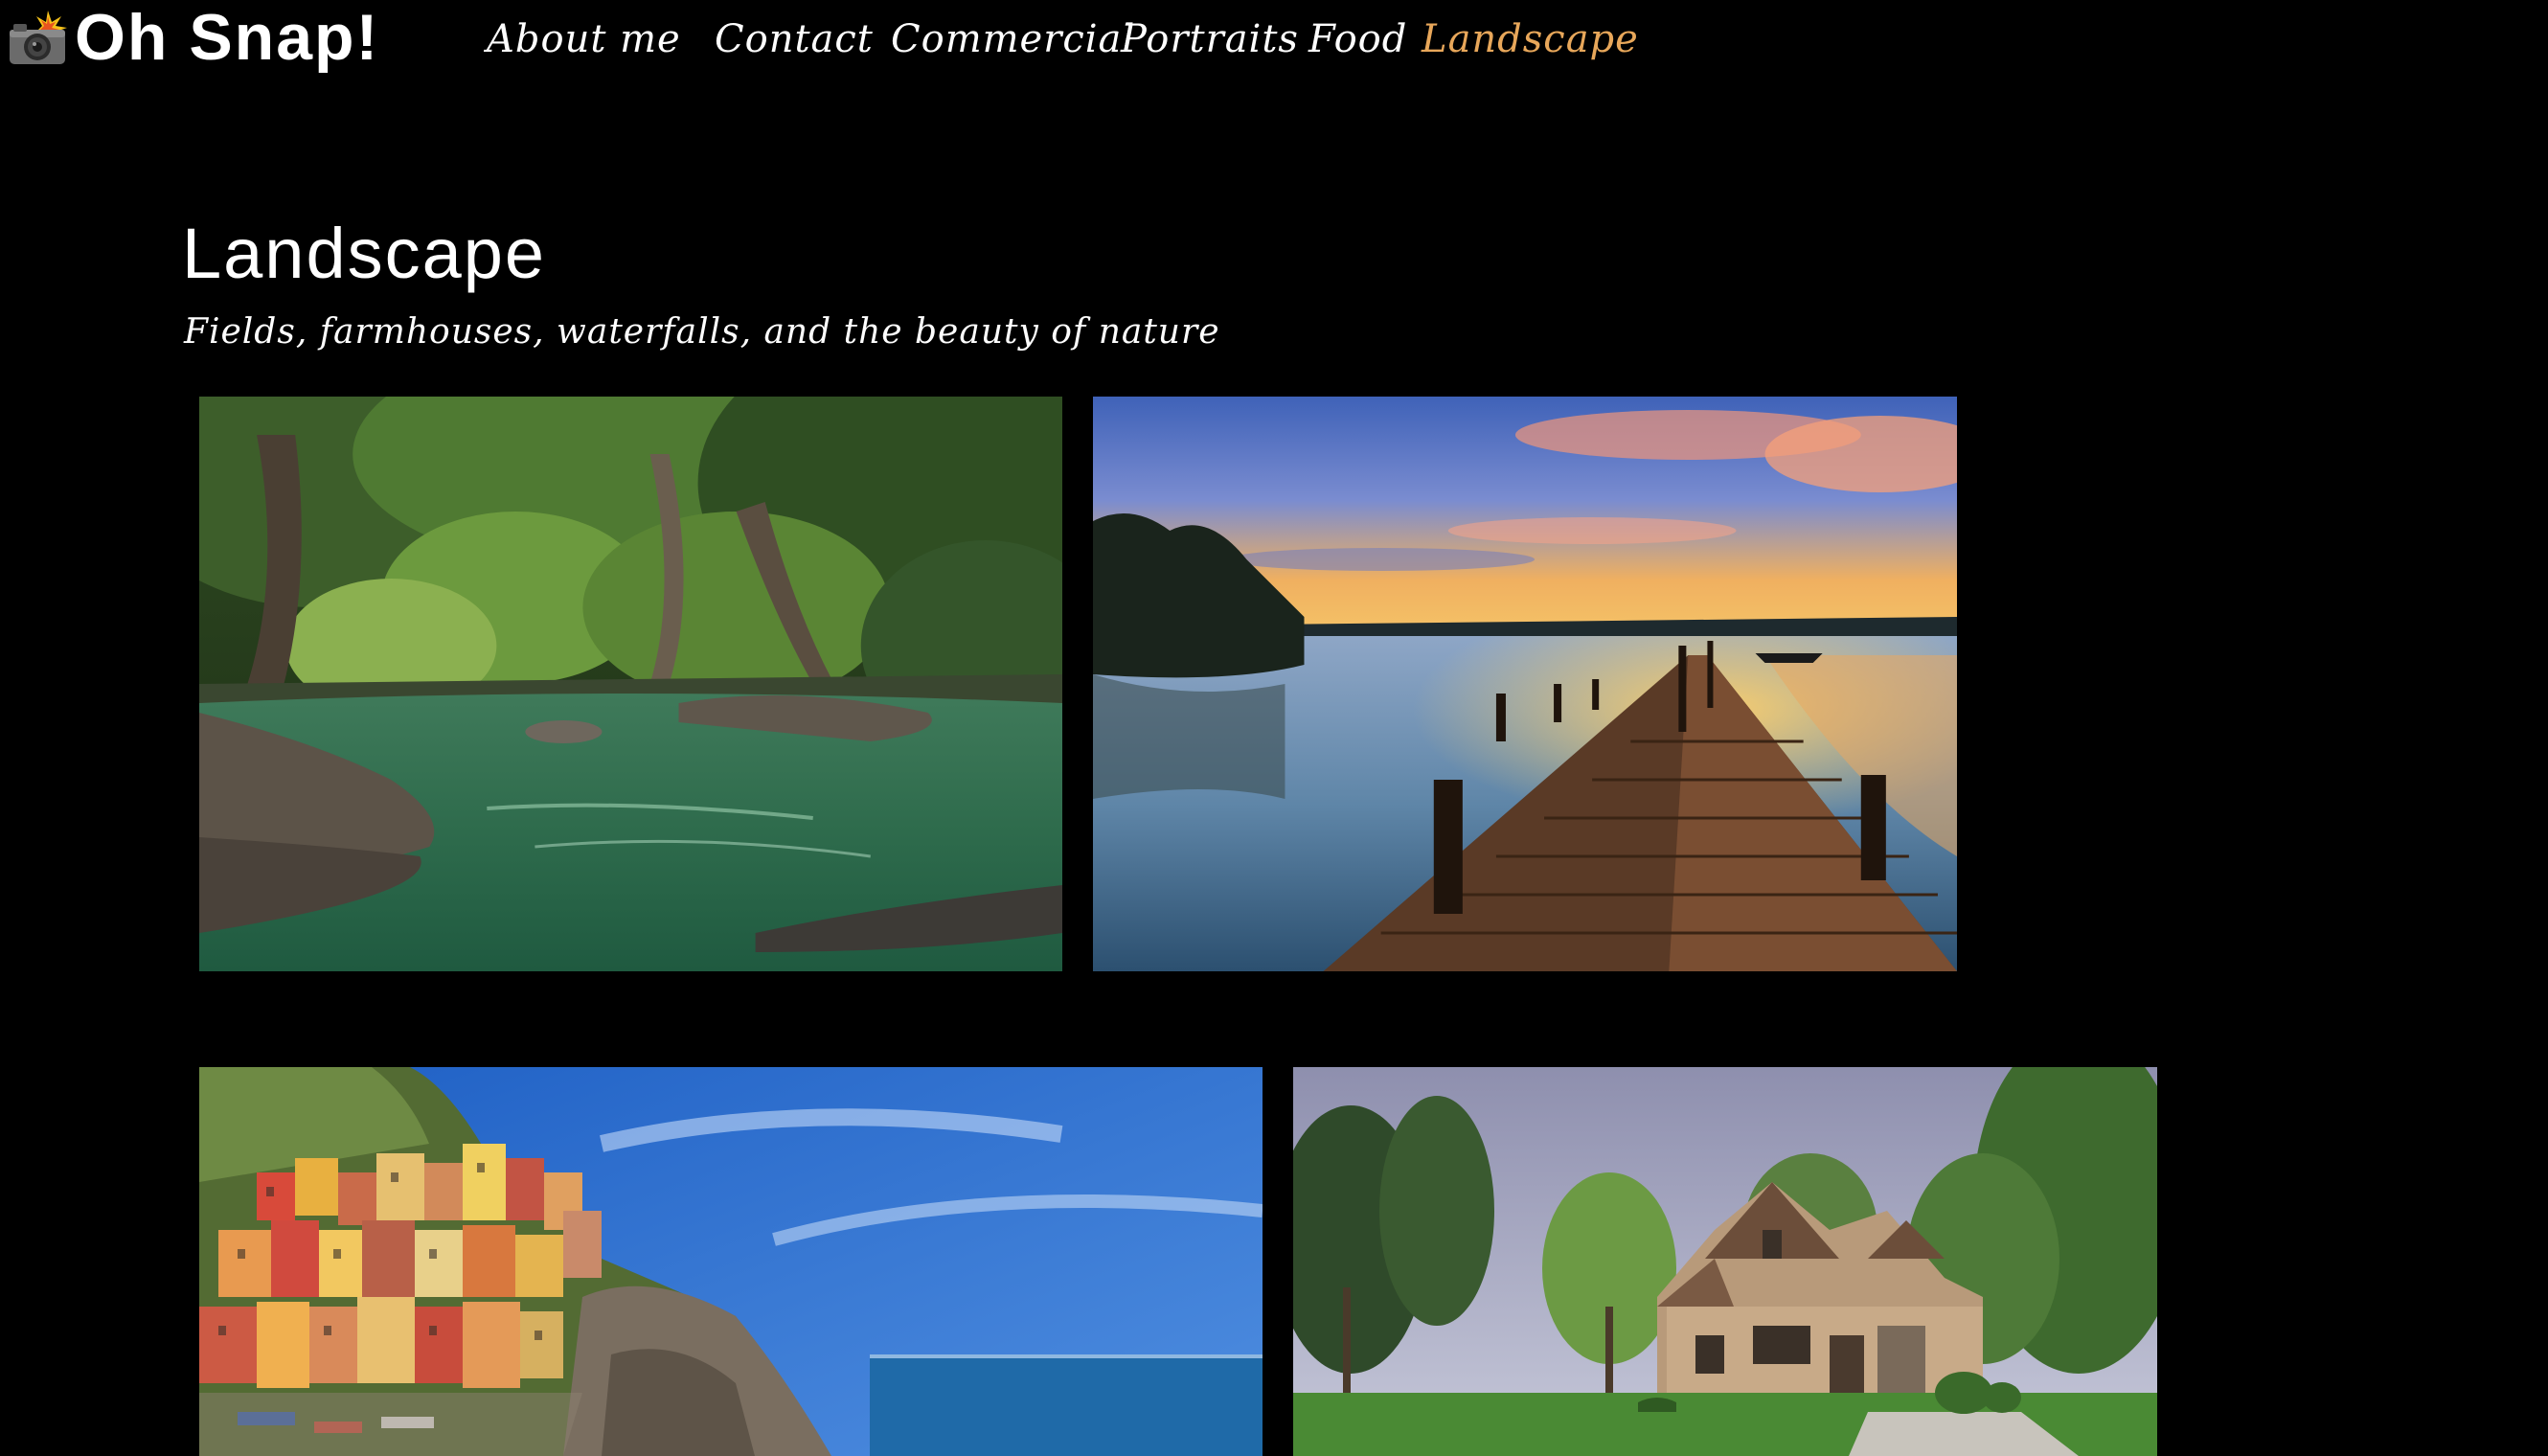 The image size is (2548, 1456). What do you see at coordinates (39, 37) in the screenshot?
I see `camera-flash-icon` at bounding box center [39, 37].